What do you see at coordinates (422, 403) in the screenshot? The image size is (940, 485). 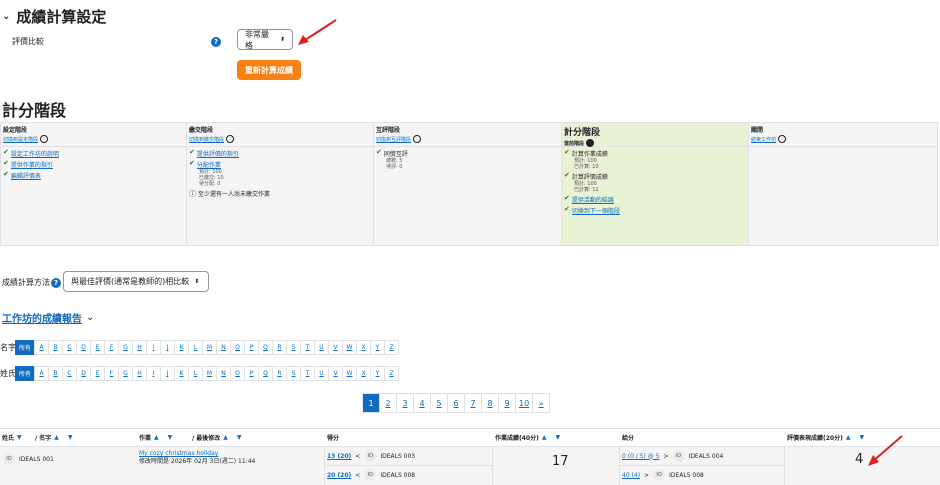 I see `page-button: 4` at bounding box center [422, 403].